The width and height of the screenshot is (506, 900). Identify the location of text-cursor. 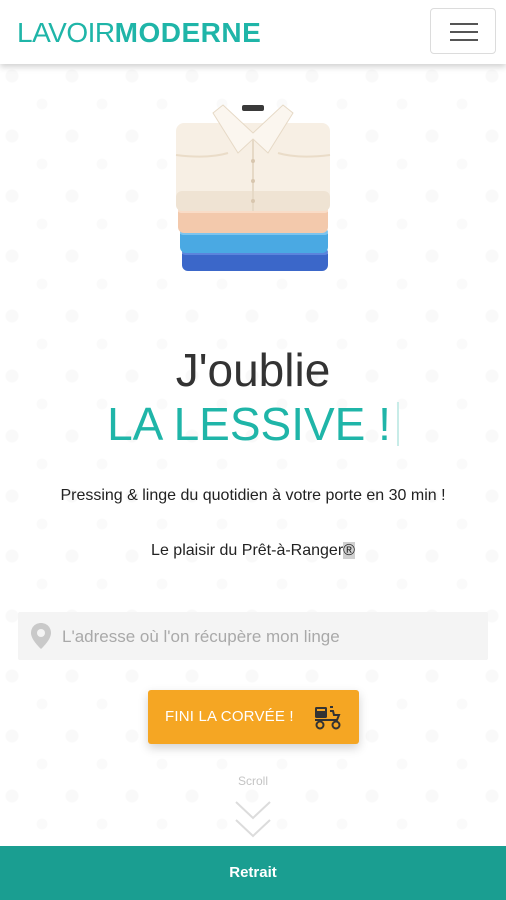
(397, 424).